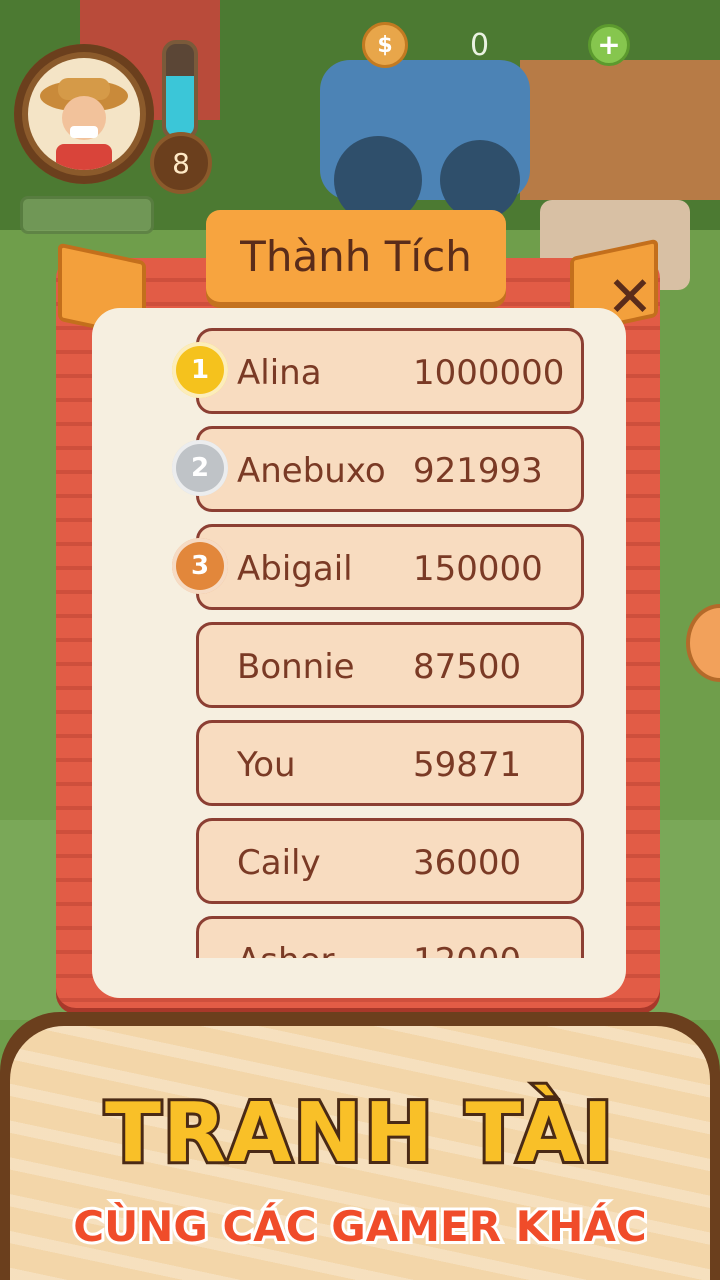 Image resolution: width=720 pixels, height=1280 pixels. I want to click on energy-meter, so click(180, 90).